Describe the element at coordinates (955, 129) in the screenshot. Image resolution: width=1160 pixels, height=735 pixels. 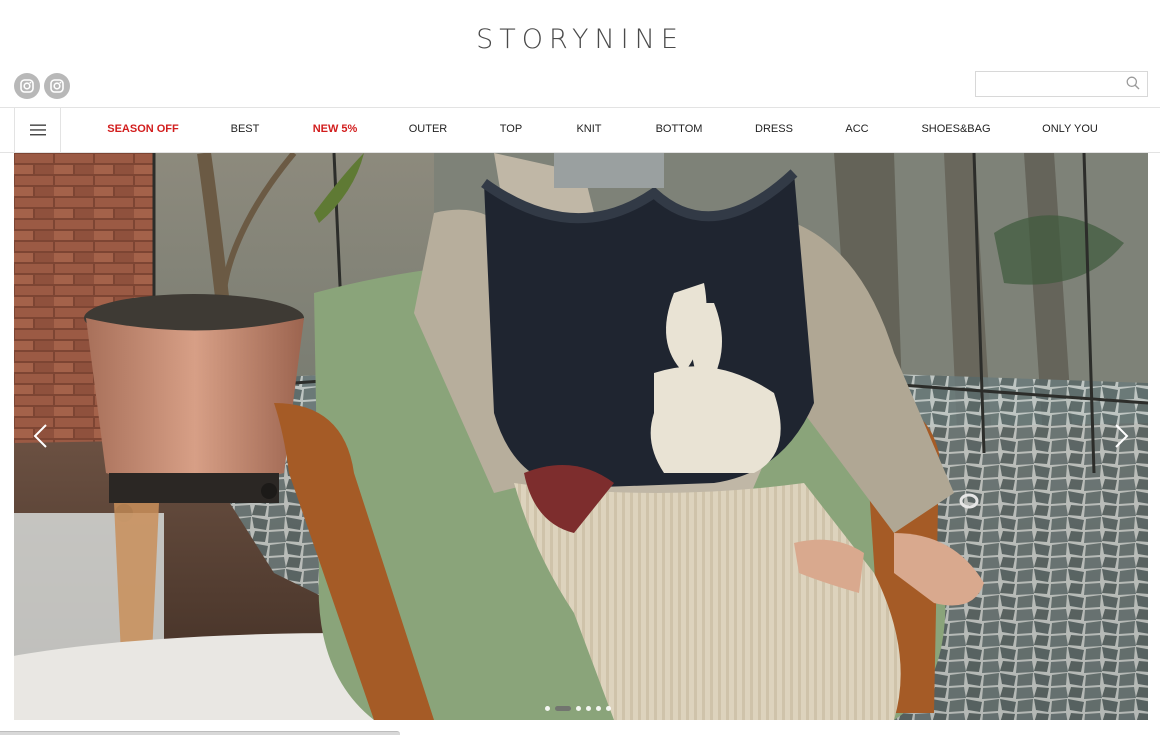
I see `nav-shoes-bag: SHOES&BAG` at that location.